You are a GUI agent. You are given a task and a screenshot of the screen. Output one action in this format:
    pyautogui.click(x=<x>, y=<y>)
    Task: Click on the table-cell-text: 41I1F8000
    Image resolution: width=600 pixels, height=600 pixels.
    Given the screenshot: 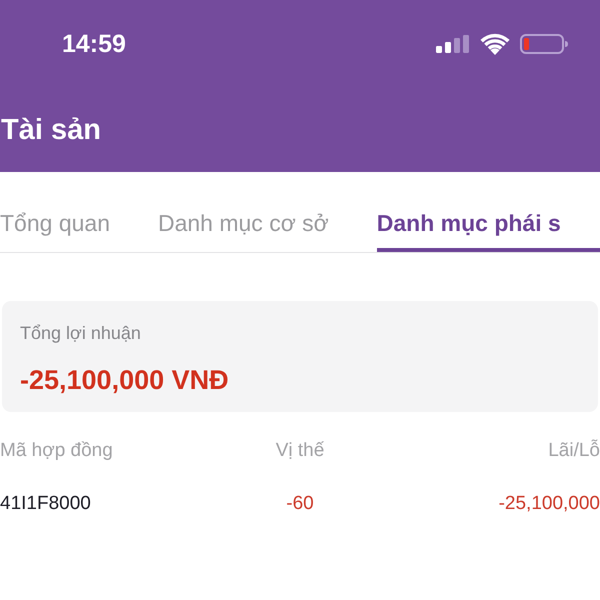 What is the action you would take?
    pyautogui.click(x=46, y=504)
    